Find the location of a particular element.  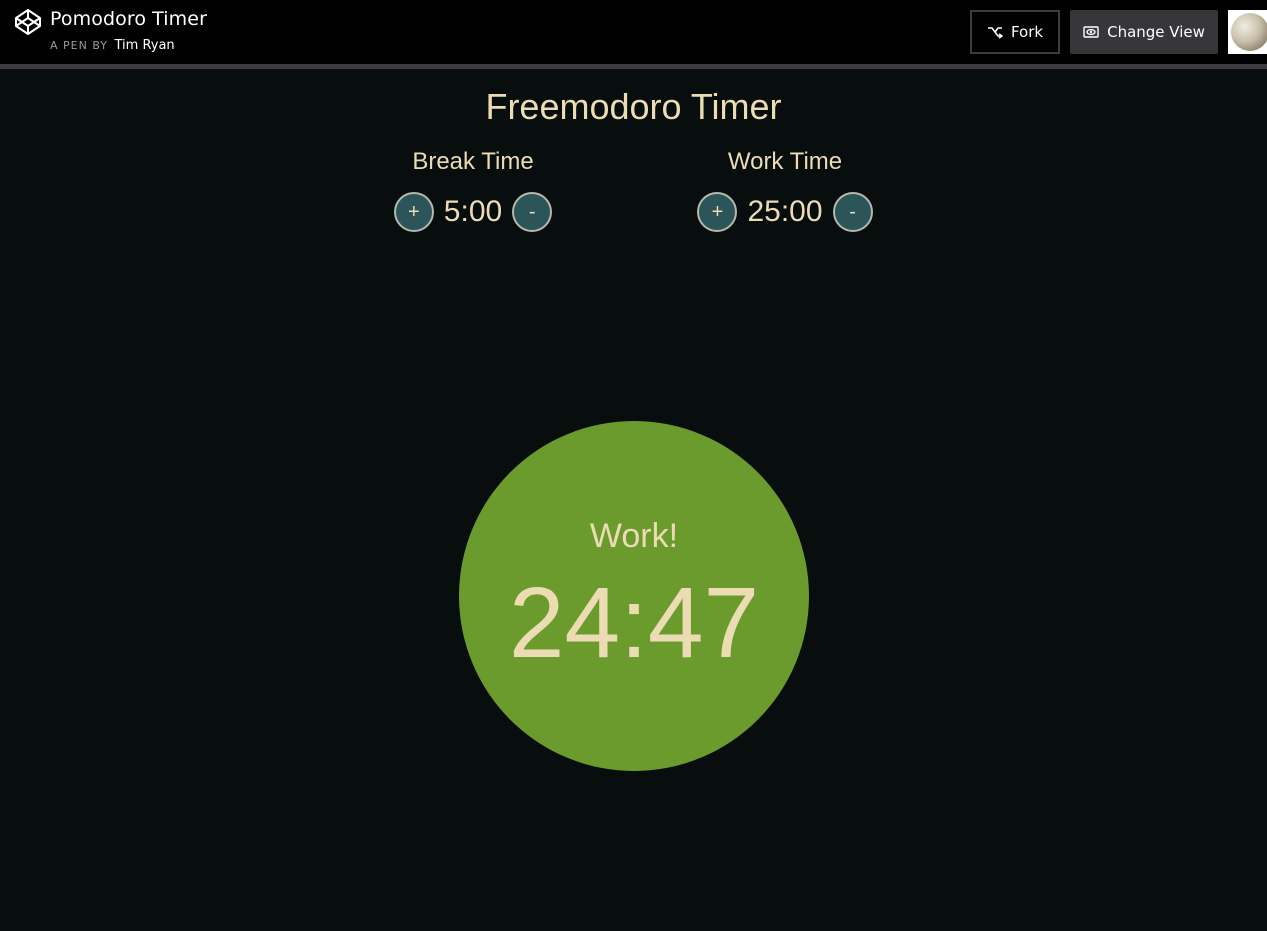

work-time-value: 25:00 is located at coordinates (785, 211).